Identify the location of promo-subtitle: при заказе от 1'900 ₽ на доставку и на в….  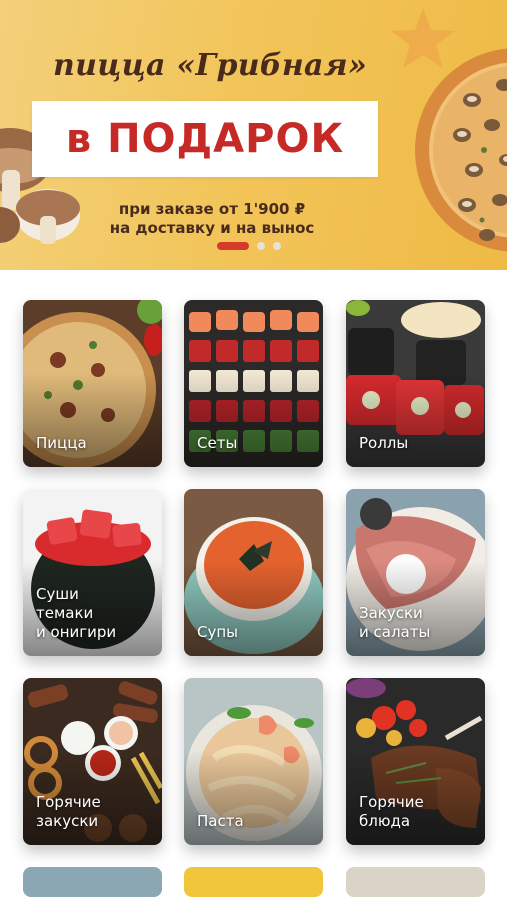
(212, 219).